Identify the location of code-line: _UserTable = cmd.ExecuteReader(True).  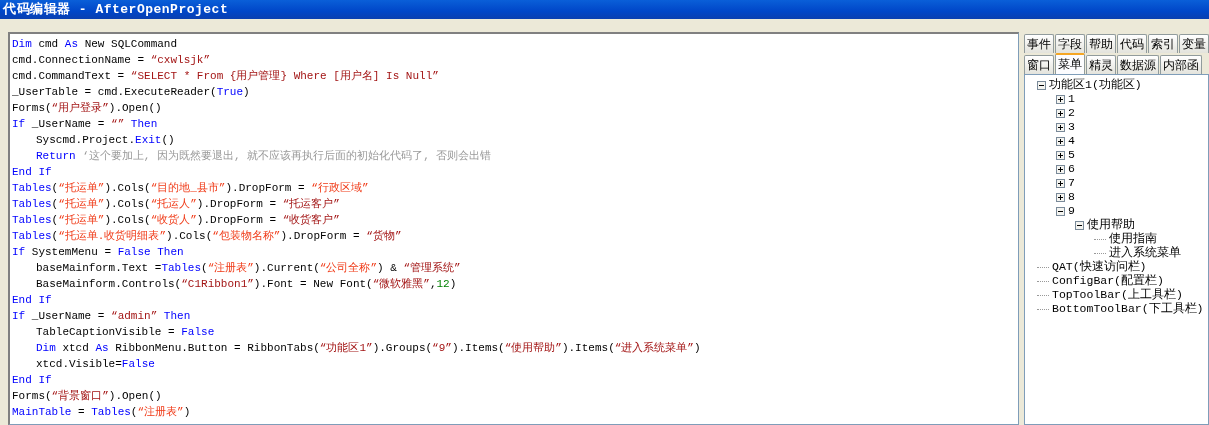
(131, 92).